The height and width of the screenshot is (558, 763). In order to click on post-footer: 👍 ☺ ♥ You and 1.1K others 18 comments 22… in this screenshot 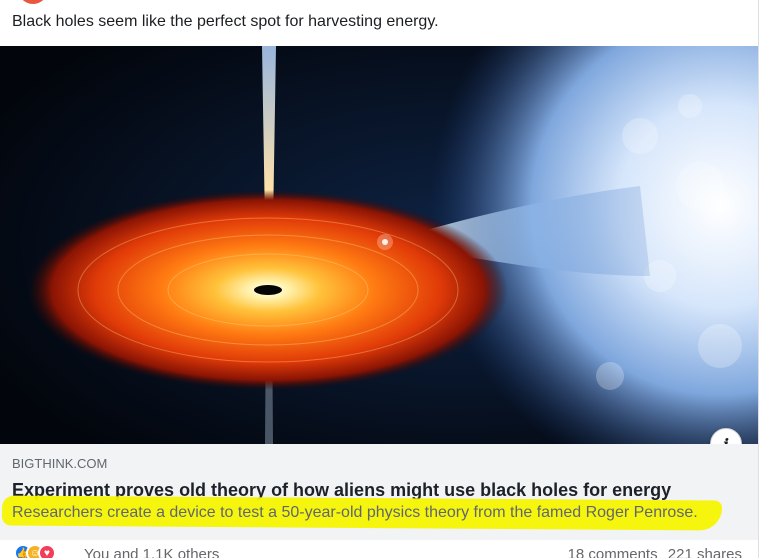, I will do `click(379, 549)`.